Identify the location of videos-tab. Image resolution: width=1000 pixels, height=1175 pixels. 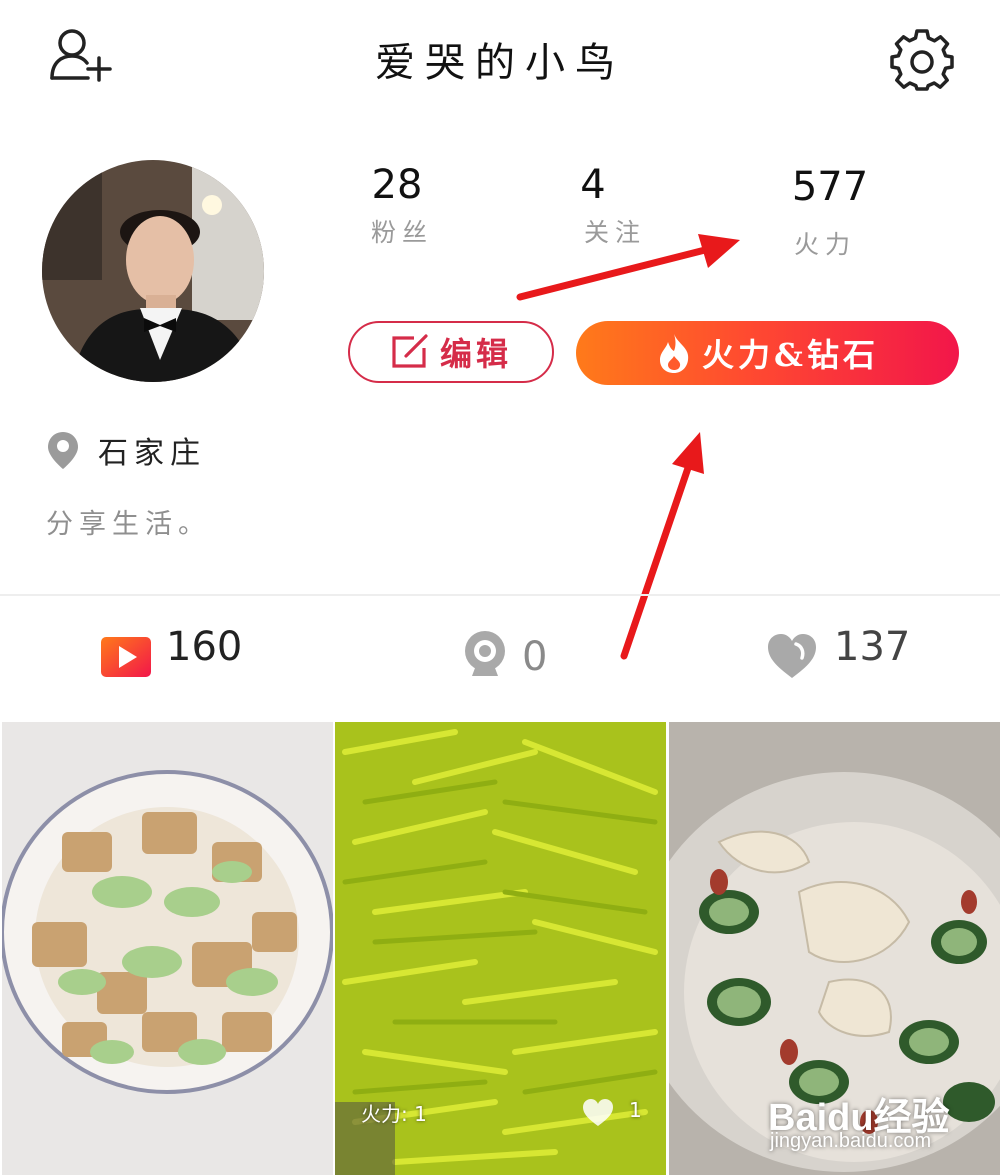
(126, 659).